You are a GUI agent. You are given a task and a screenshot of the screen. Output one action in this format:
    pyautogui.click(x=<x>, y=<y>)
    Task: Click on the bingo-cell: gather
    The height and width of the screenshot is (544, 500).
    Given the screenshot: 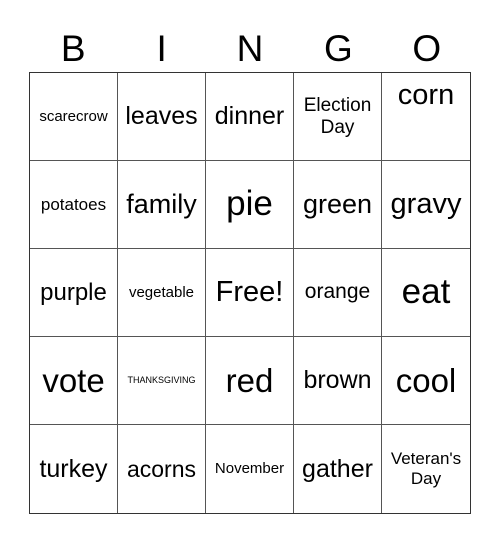 What is the action you would take?
    pyautogui.click(x=338, y=469)
    